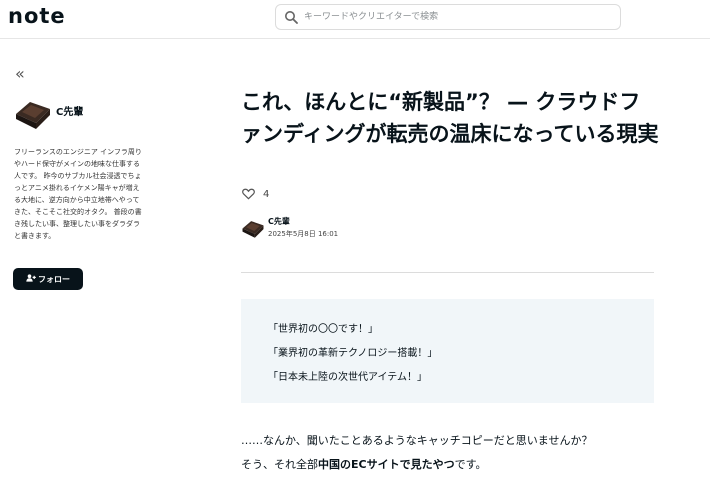  I want to click on paragraph-text: です。, so click(470, 464).